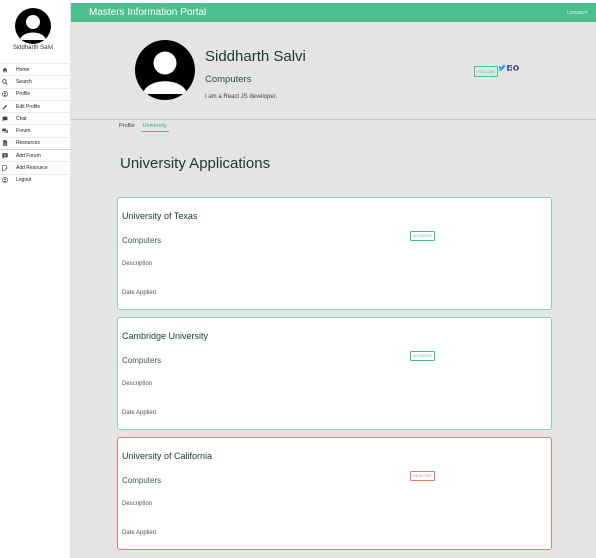 The height and width of the screenshot is (558, 596). I want to click on chat-icon, so click(4, 118).